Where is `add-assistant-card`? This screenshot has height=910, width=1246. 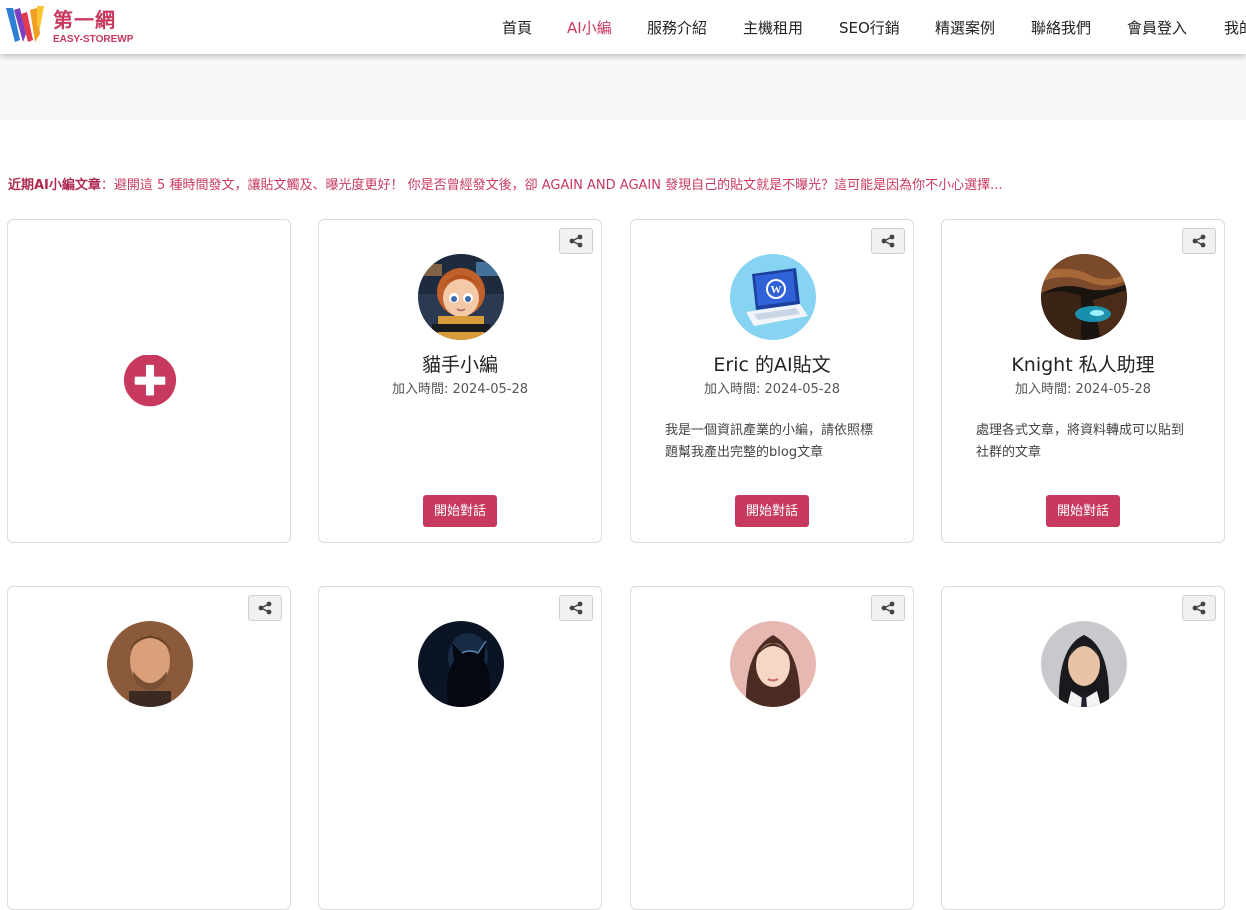 add-assistant-card is located at coordinates (149, 381).